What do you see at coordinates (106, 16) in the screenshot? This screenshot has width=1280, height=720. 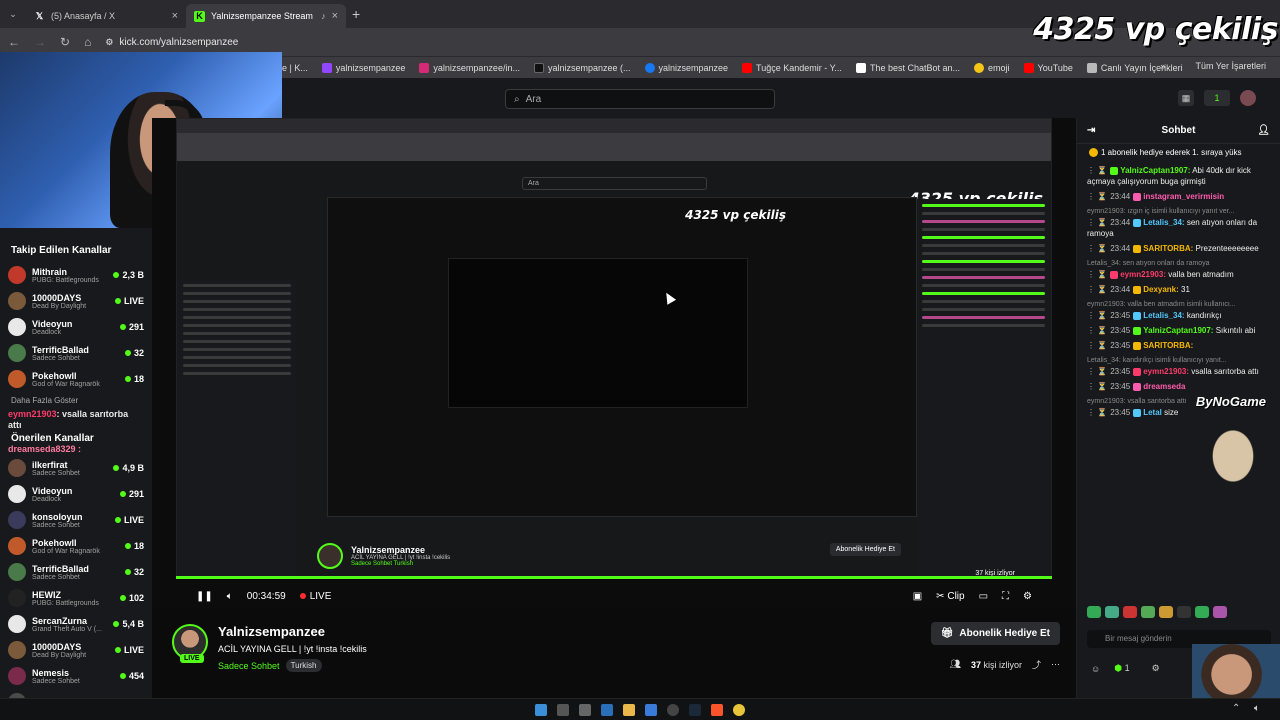 I see `tab-x: 𝕏 (5) Anasayfa / X ×` at bounding box center [106, 16].